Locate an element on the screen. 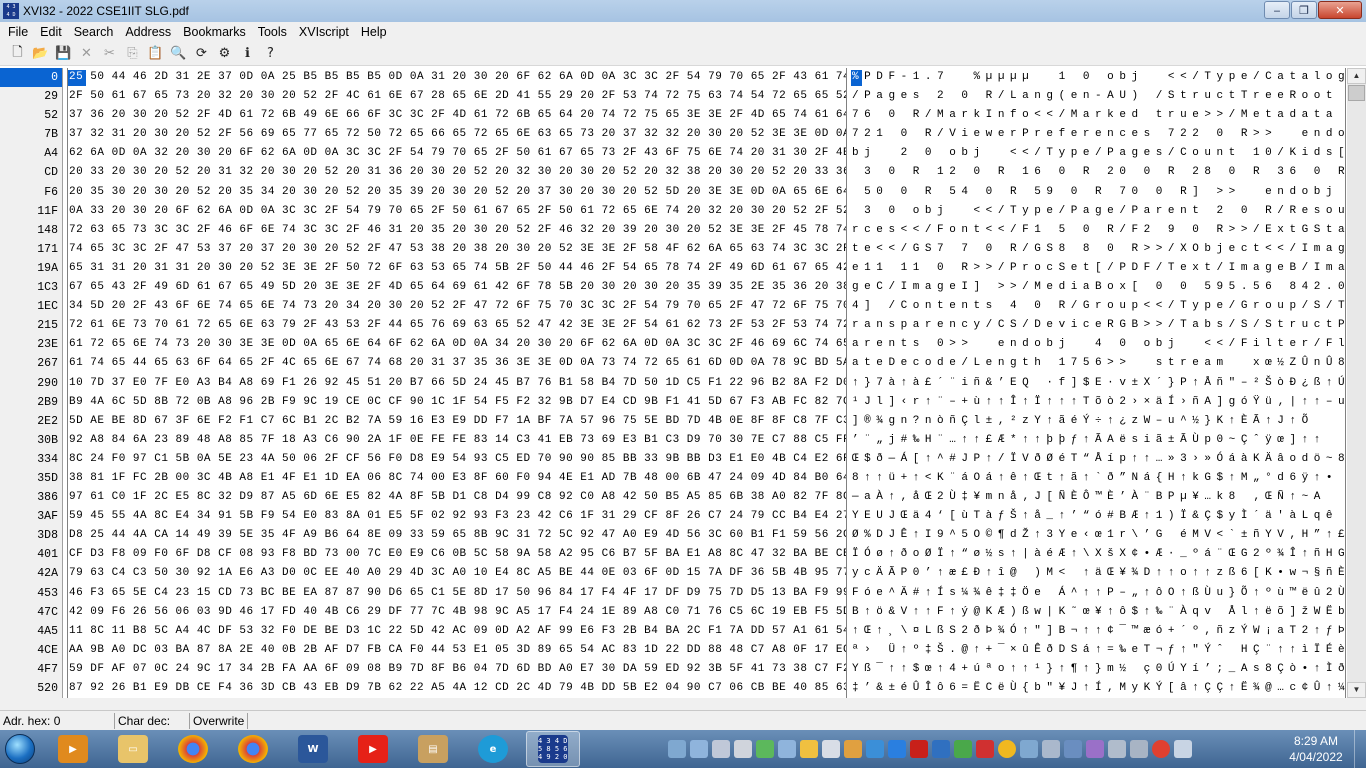 This screenshot has height=768, width=1366. vertical-scrollbar: ▲ ▼ is located at coordinates (1356, 383).